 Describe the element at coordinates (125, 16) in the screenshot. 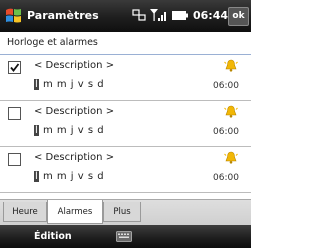

I see `title-bar: Paramètres 06:44 ok` at that location.